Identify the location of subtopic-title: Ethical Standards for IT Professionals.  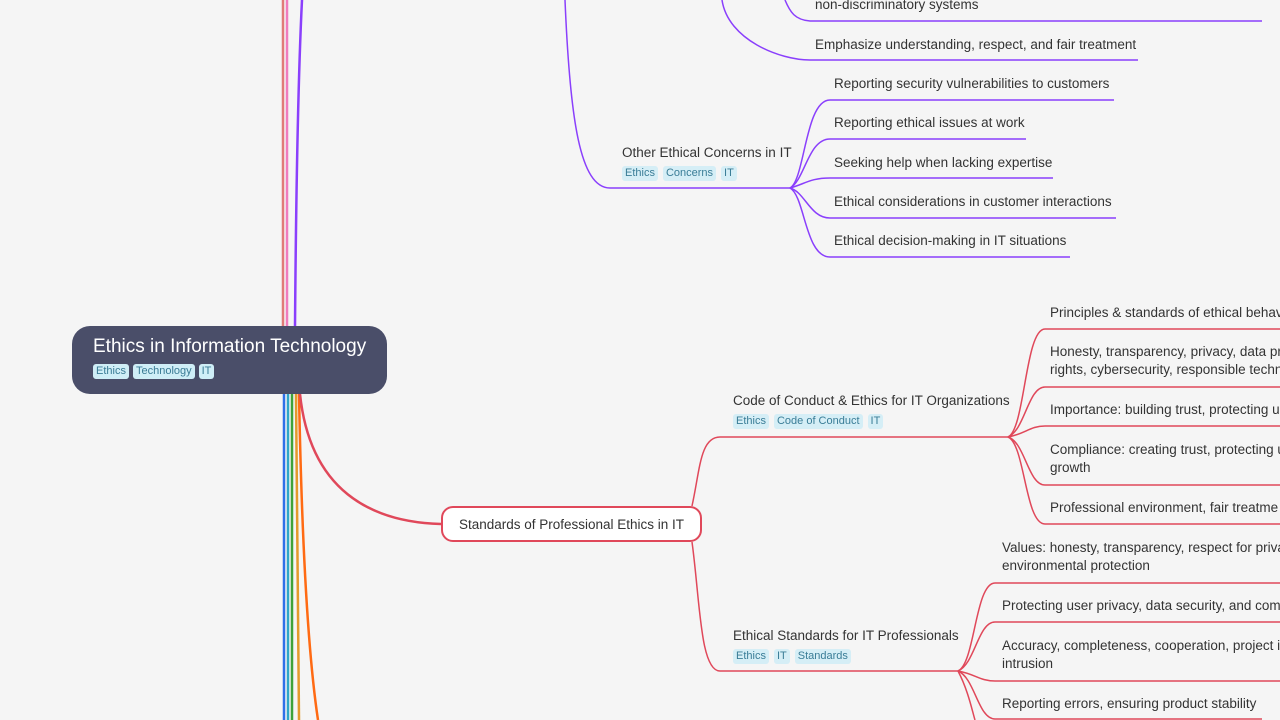
(846, 635).